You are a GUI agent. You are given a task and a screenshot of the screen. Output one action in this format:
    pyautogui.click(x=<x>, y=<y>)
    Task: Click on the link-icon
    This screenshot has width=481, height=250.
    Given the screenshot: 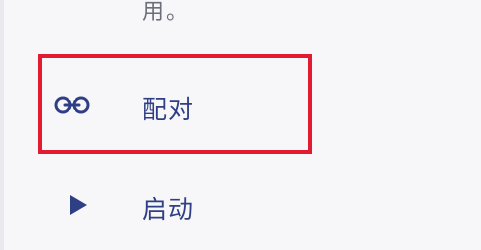 What is the action you would take?
    pyautogui.click(x=72, y=105)
    